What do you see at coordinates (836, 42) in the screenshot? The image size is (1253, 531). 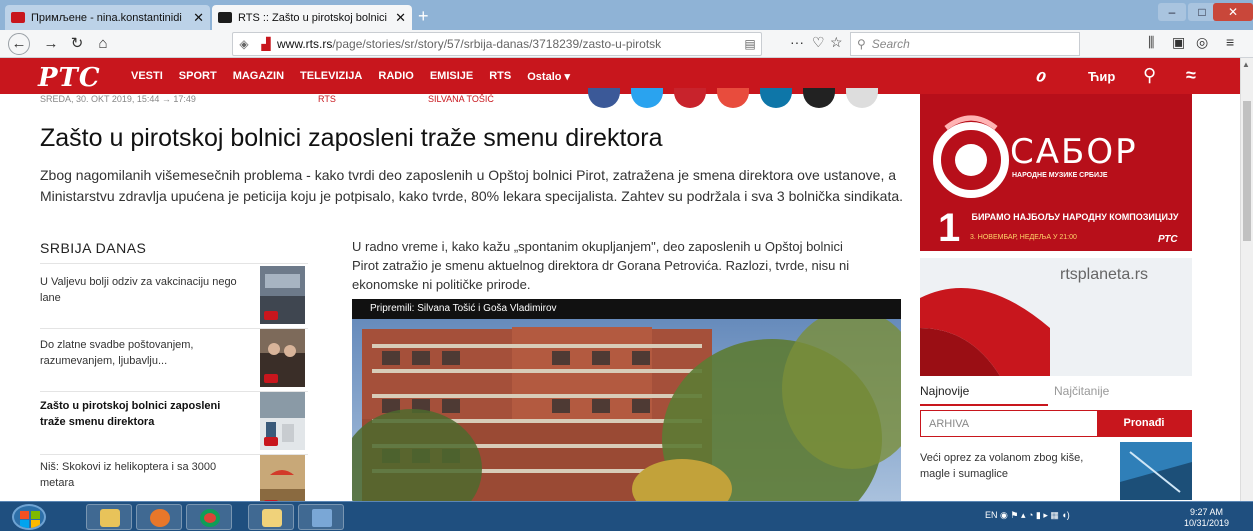 I see `bookmark-star-icon: ☆` at bounding box center [836, 42].